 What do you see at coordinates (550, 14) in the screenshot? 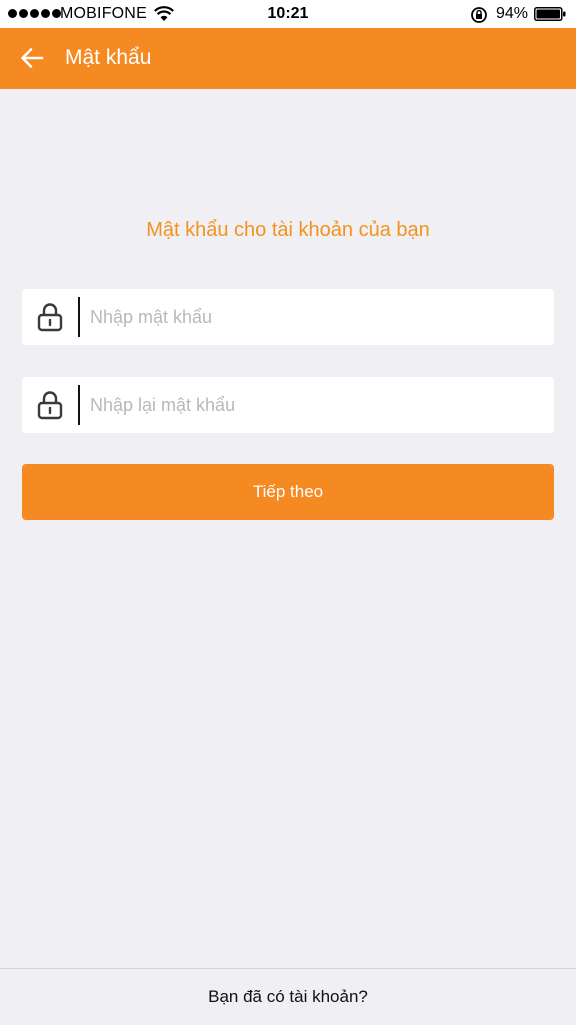
I see `battery-icon` at bounding box center [550, 14].